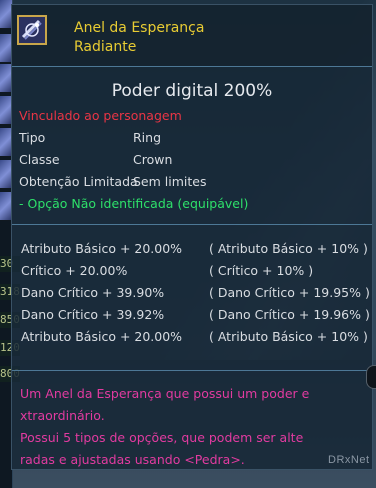  Describe the element at coordinates (105, 47) in the screenshot. I see `item-name-line2: Radiante` at that location.